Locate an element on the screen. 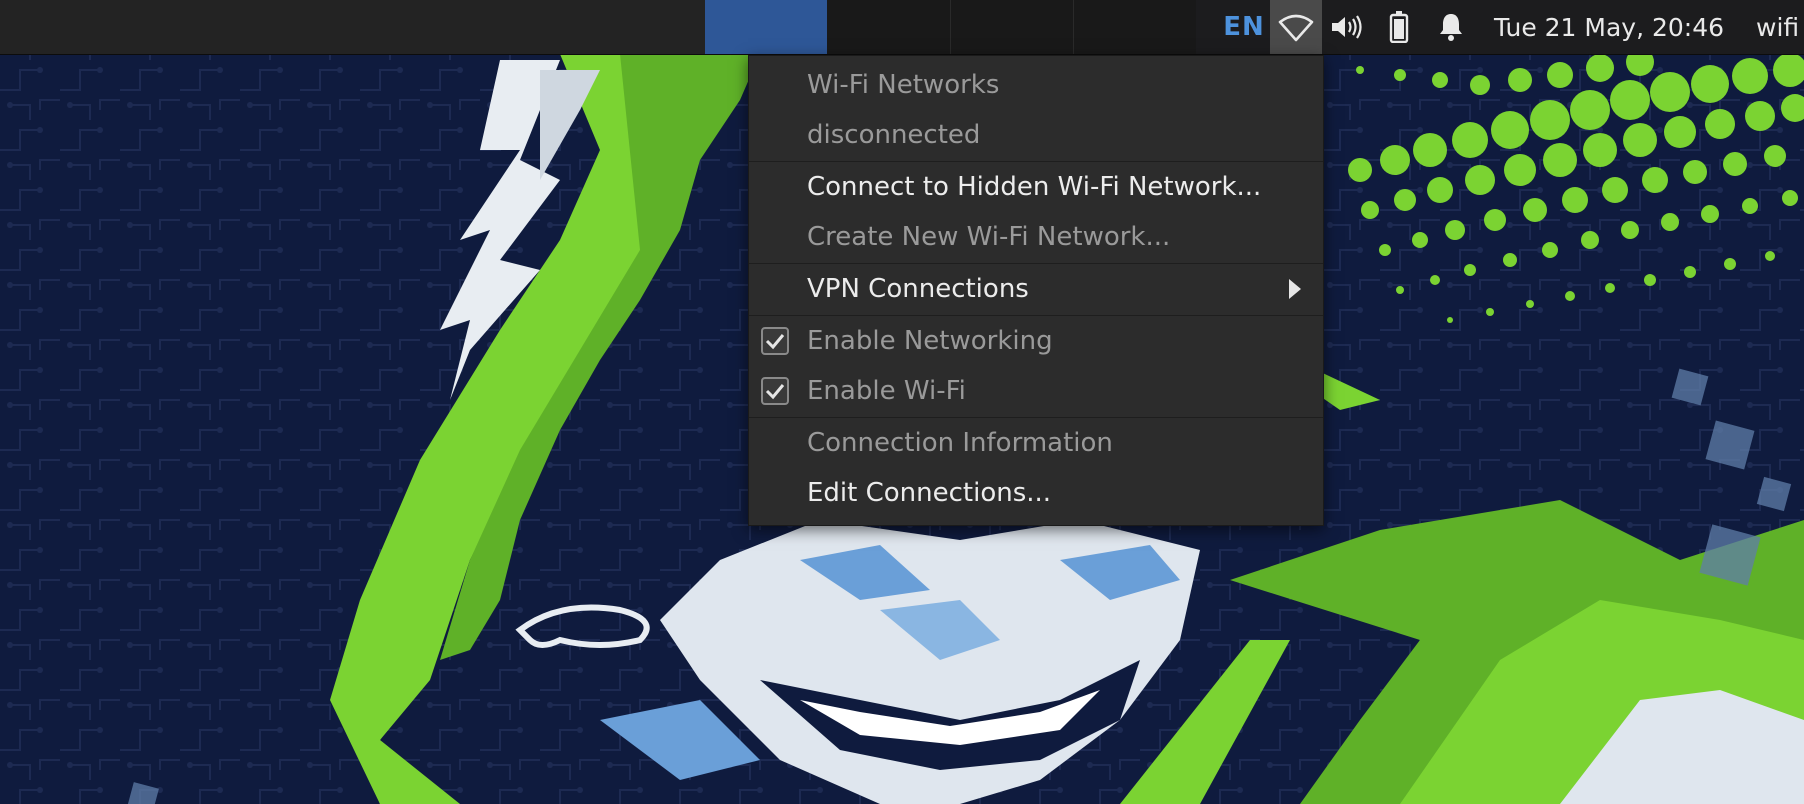 The width and height of the screenshot is (1804, 804). top-panel: EN Tue 21 May, 20:46 wifi is located at coordinates (902, 27).